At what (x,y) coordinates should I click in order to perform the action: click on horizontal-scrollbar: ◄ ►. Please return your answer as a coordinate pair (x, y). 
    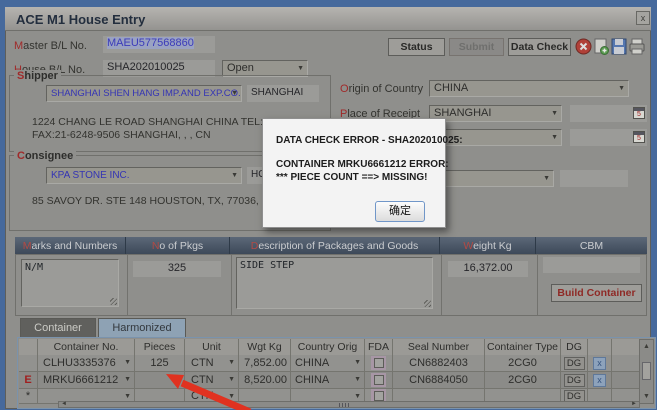
    Looking at the image, I should click on (349, 404).